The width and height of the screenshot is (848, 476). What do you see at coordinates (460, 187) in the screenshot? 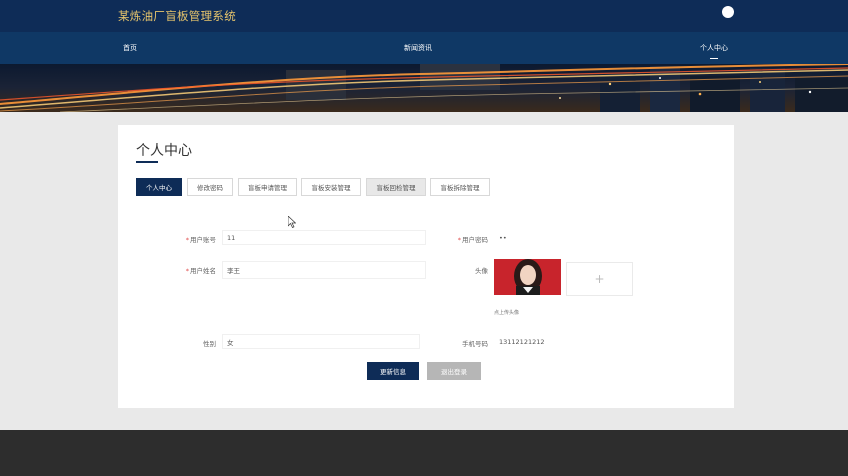
I see `tab-blind-plate-removal: 盲板拆除管理` at bounding box center [460, 187].